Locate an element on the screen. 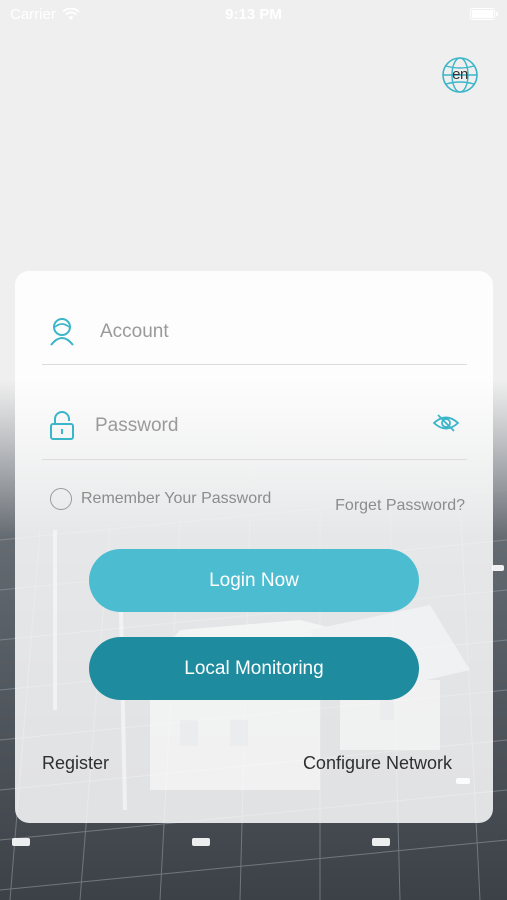  eye-off-icon is located at coordinates (446, 423).